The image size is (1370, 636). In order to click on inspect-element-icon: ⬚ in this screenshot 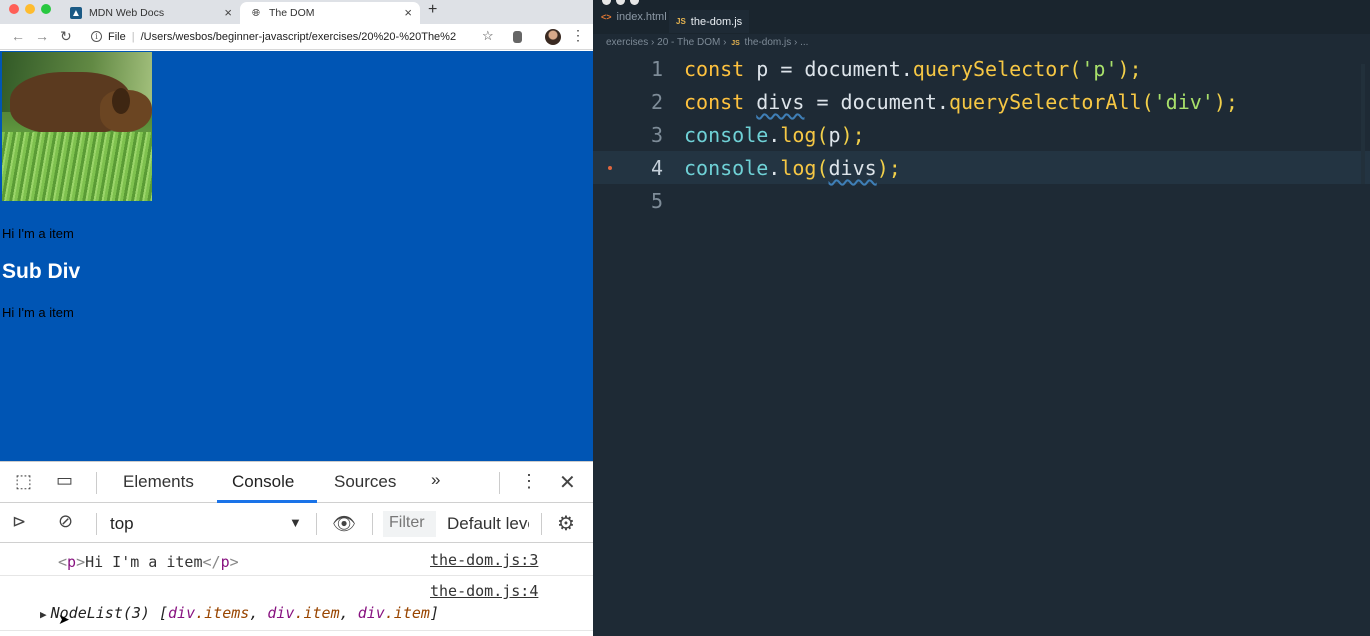, I will do `click(23, 481)`.